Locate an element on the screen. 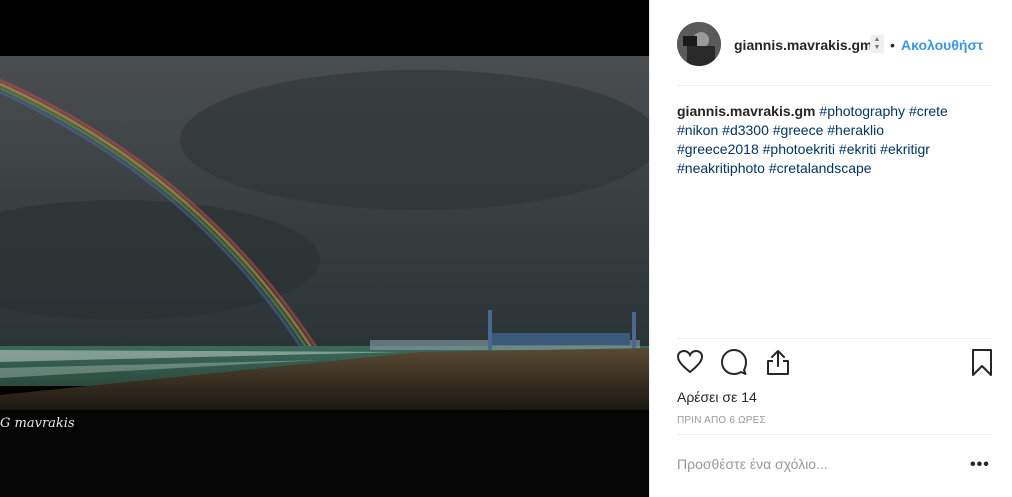 The image size is (1012, 497). bookmark-icon is located at coordinates (982, 362).